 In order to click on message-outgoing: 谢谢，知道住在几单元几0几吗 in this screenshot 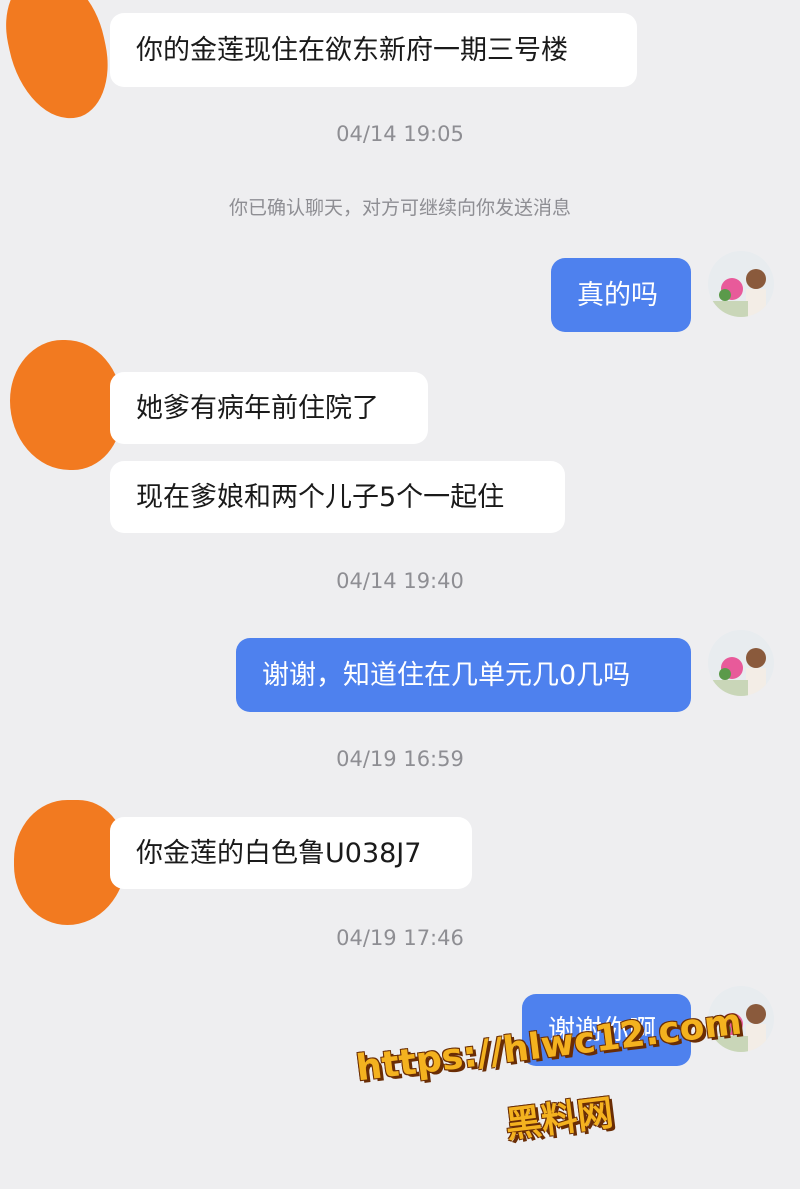, I will do `click(463, 675)`.